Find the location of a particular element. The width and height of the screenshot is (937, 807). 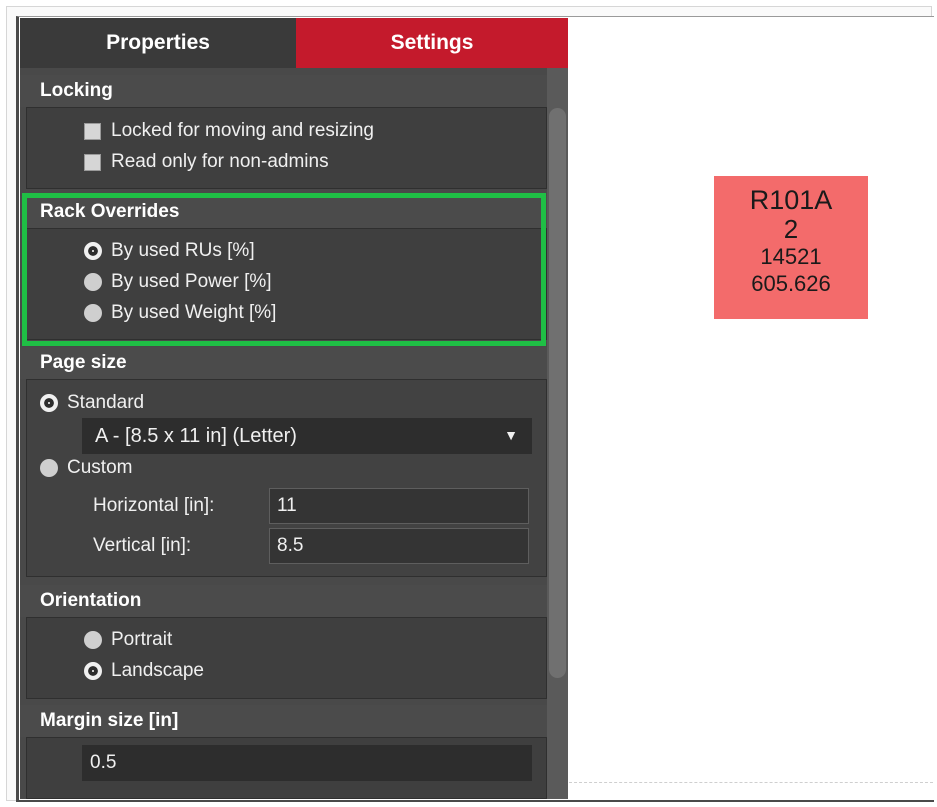

orientation-header: Orientation is located at coordinates (283, 601).